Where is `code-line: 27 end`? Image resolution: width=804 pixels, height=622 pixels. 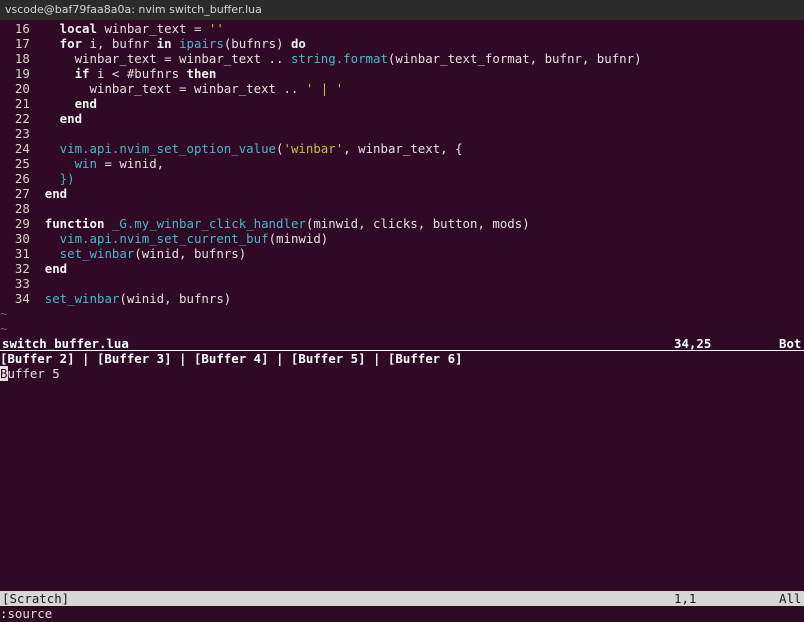
code-line: 27 end is located at coordinates (402, 193).